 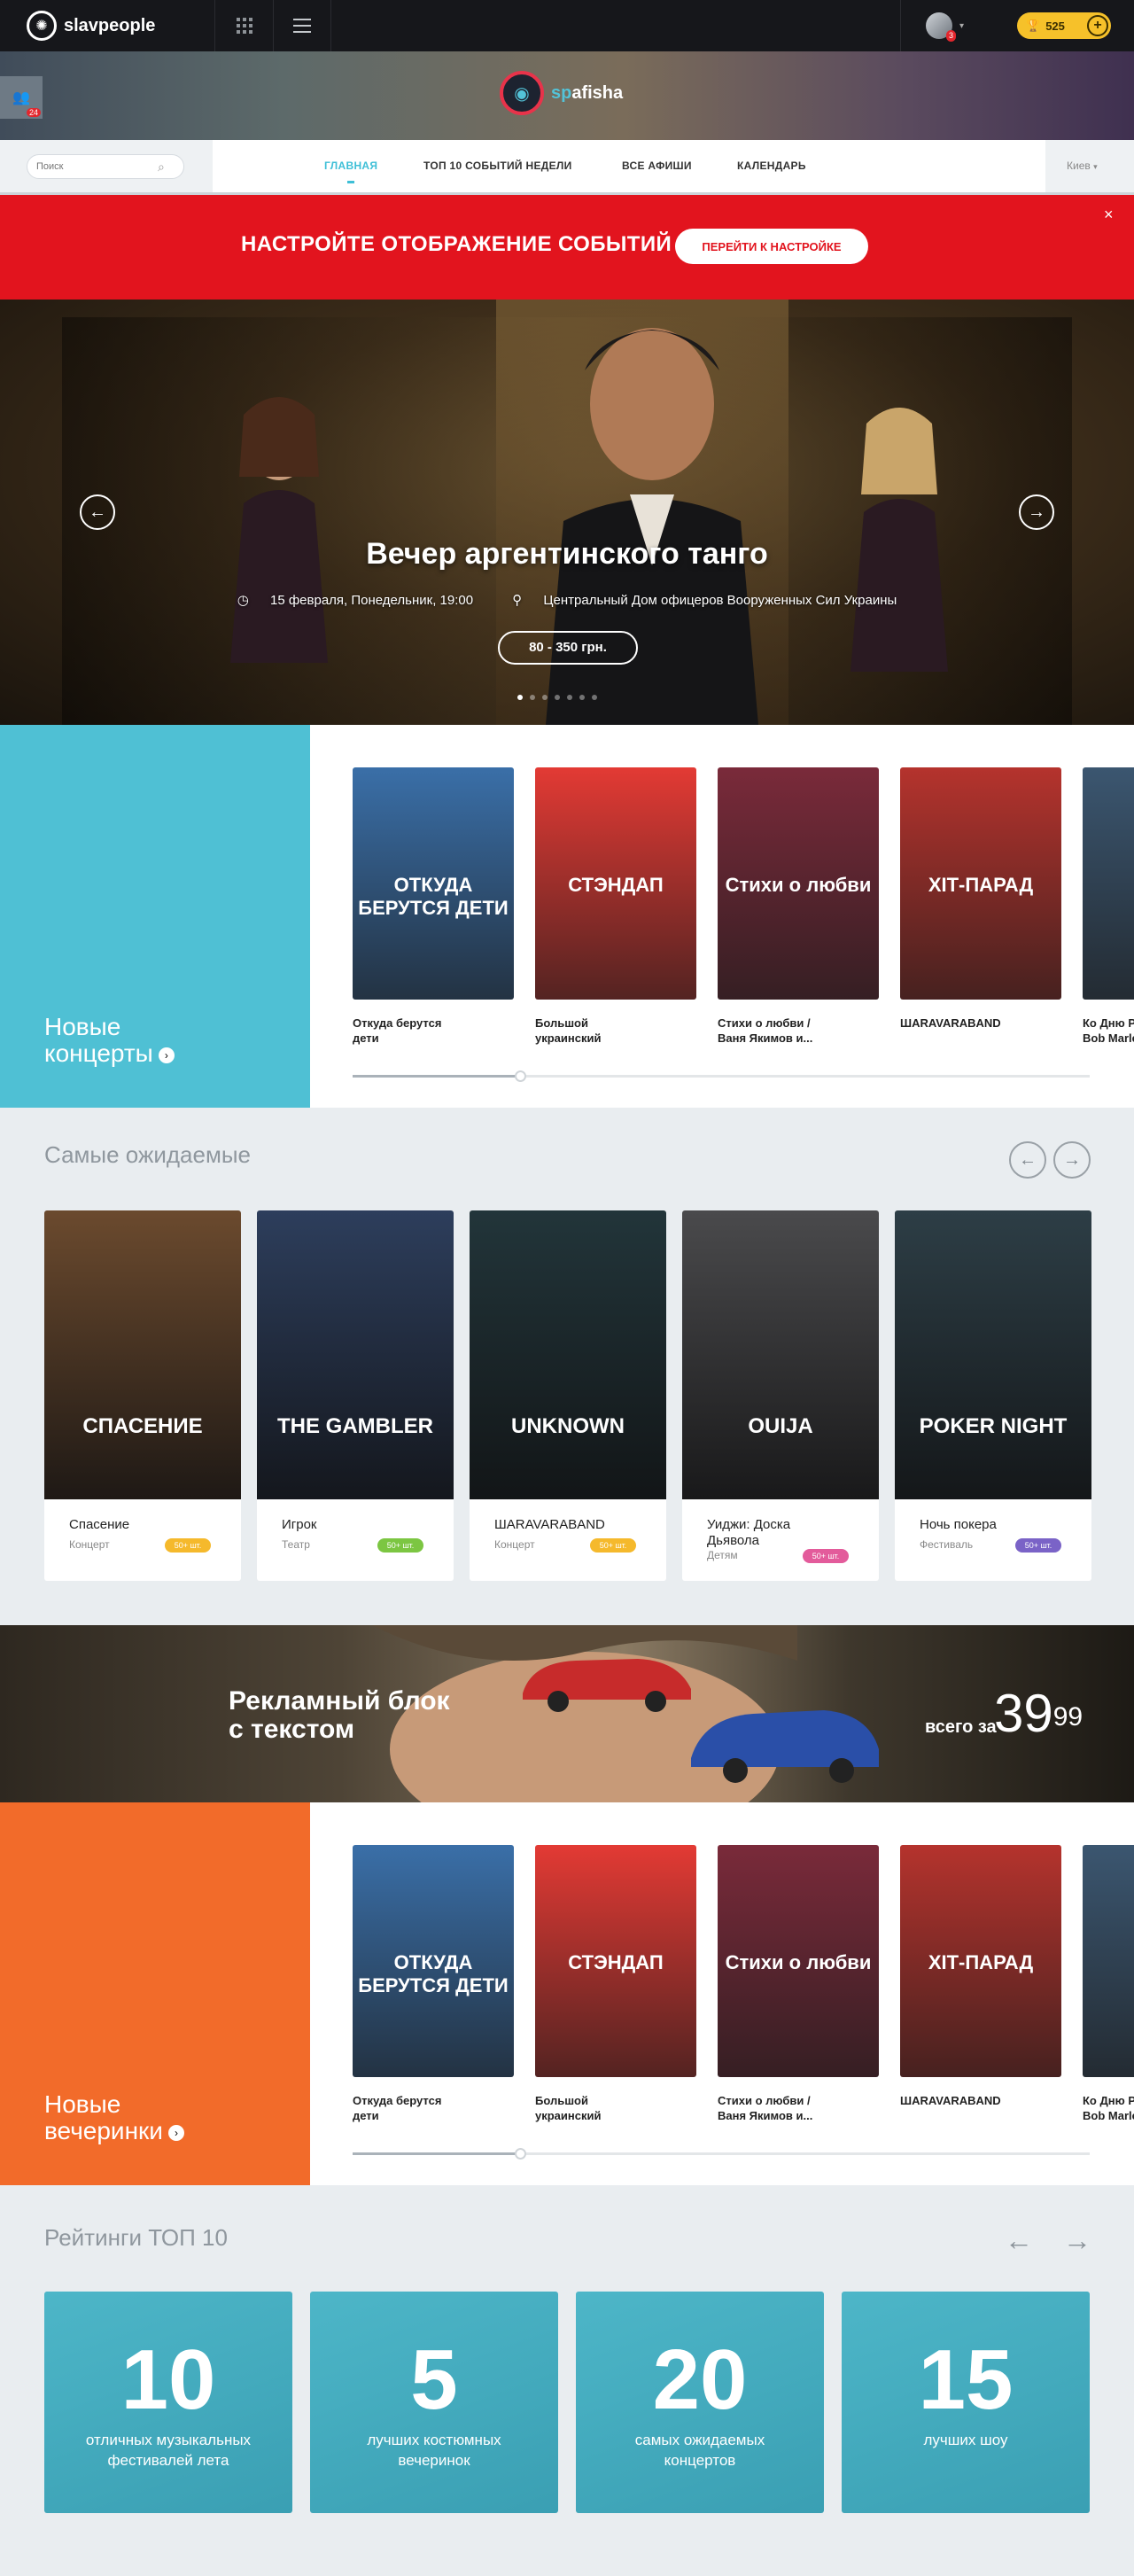 I want to click on rating-tile: 20 самых ожидаемых концертов, so click(x=700, y=2402).